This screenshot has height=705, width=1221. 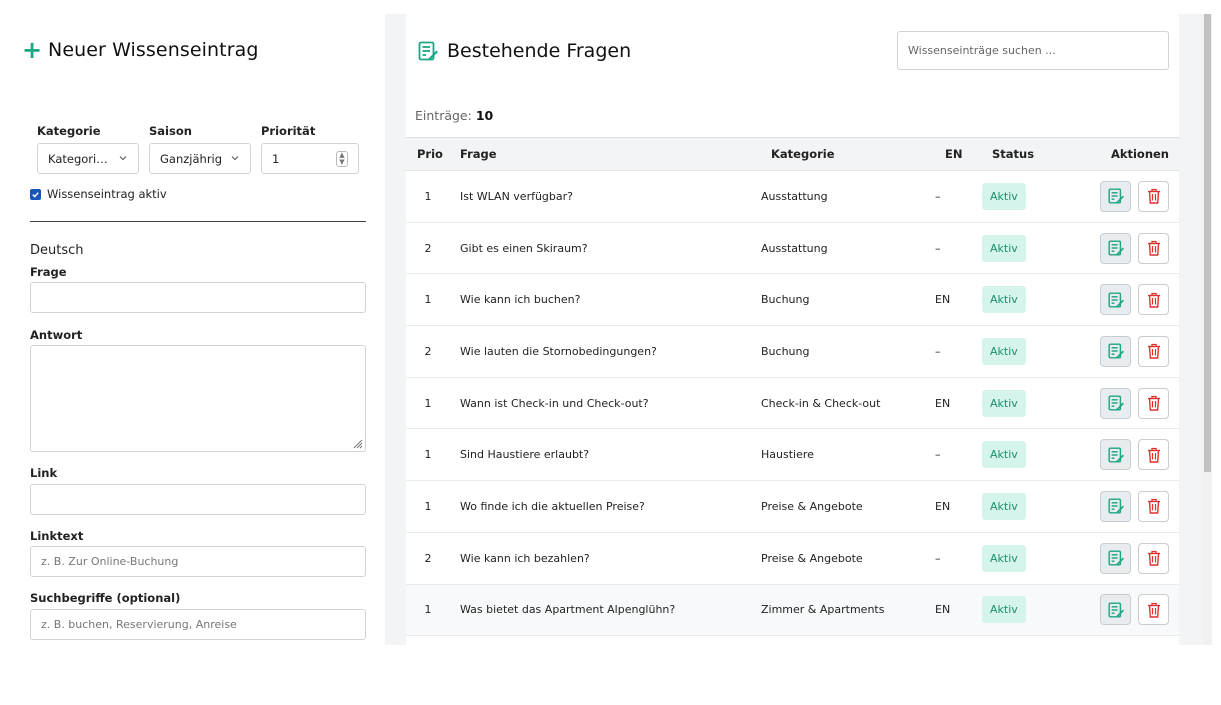 What do you see at coordinates (812, 558) in the screenshot?
I see `row-kategorie: Preise & Angebote` at bounding box center [812, 558].